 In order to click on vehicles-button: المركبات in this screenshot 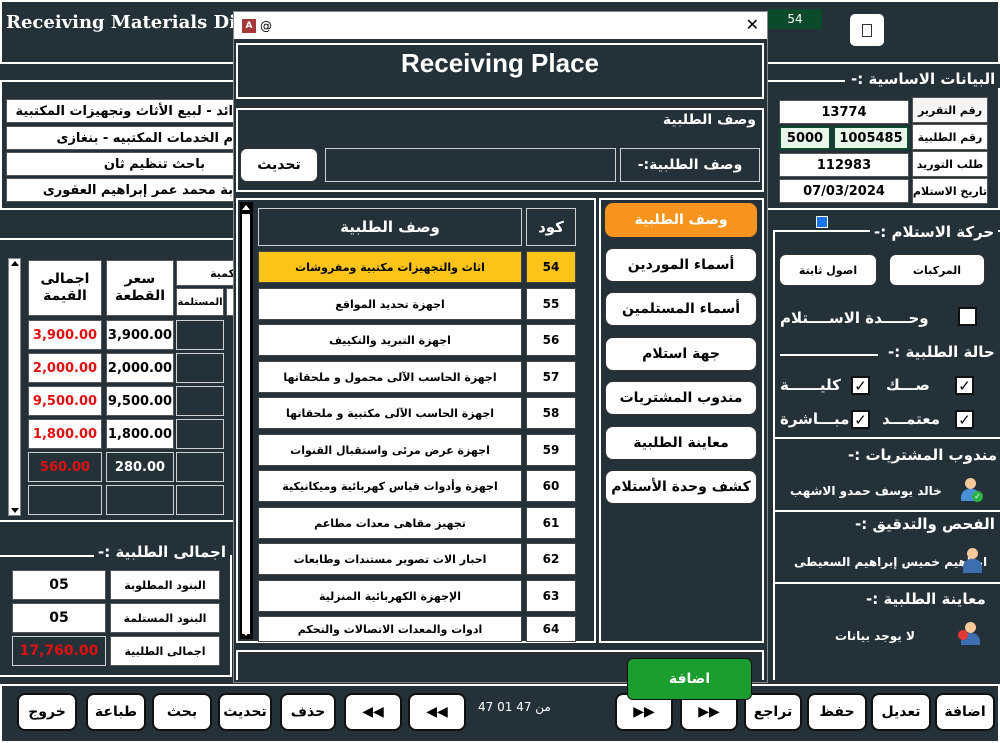, I will do `click(937, 270)`.